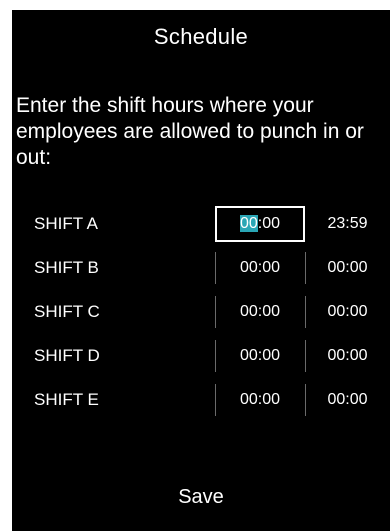 This screenshot has height=531, width=390. Describe the element at coordinates (201, 400) in the screenshot. I see `shift-row-e: SHIFT E 00:00 00:00` at that location.